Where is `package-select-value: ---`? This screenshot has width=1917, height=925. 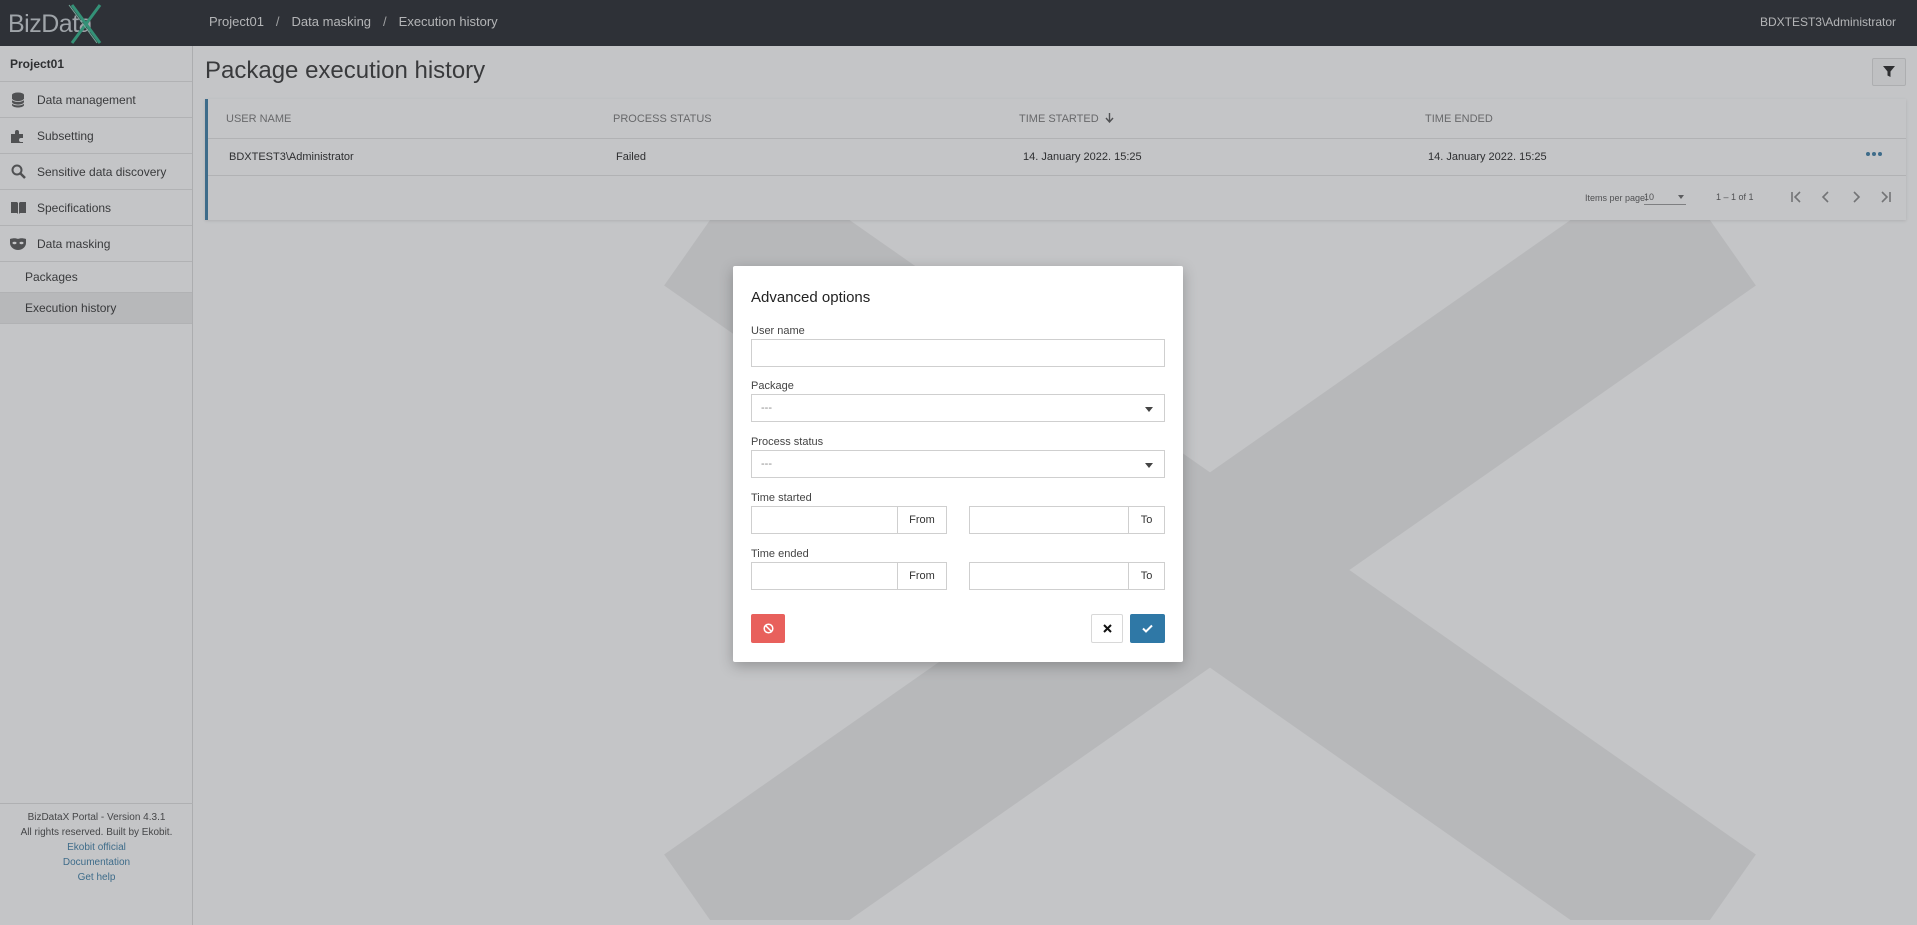 package-select-value: --- is located at coordinates (766, 408).